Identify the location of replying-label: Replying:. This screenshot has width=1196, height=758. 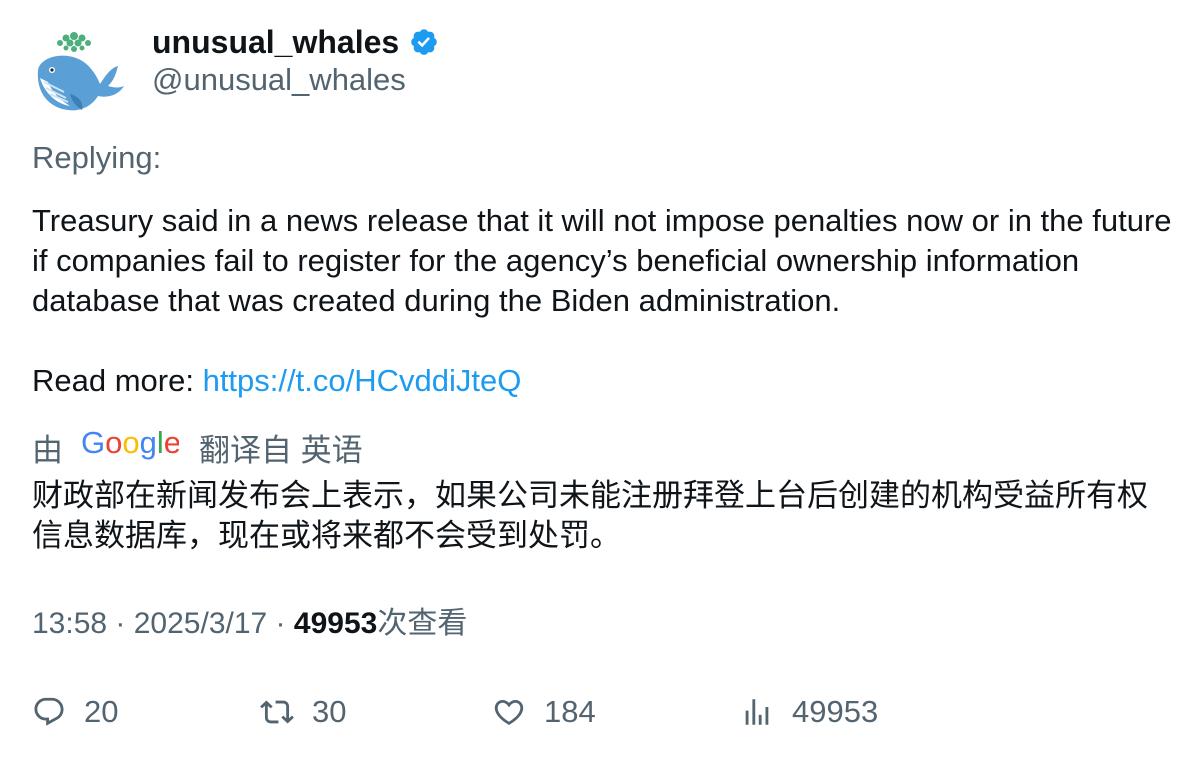
(97, 157).